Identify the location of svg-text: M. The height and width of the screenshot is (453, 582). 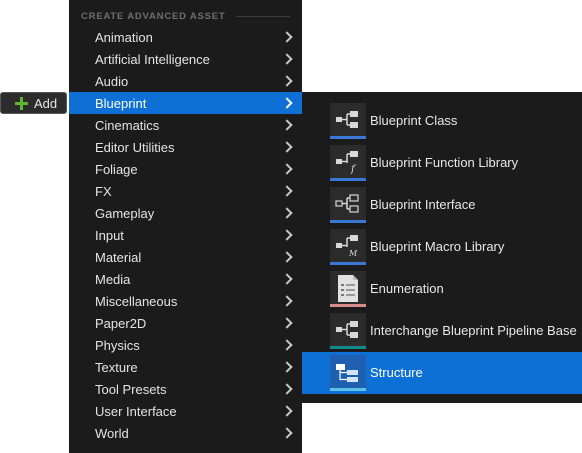
(353, 253).